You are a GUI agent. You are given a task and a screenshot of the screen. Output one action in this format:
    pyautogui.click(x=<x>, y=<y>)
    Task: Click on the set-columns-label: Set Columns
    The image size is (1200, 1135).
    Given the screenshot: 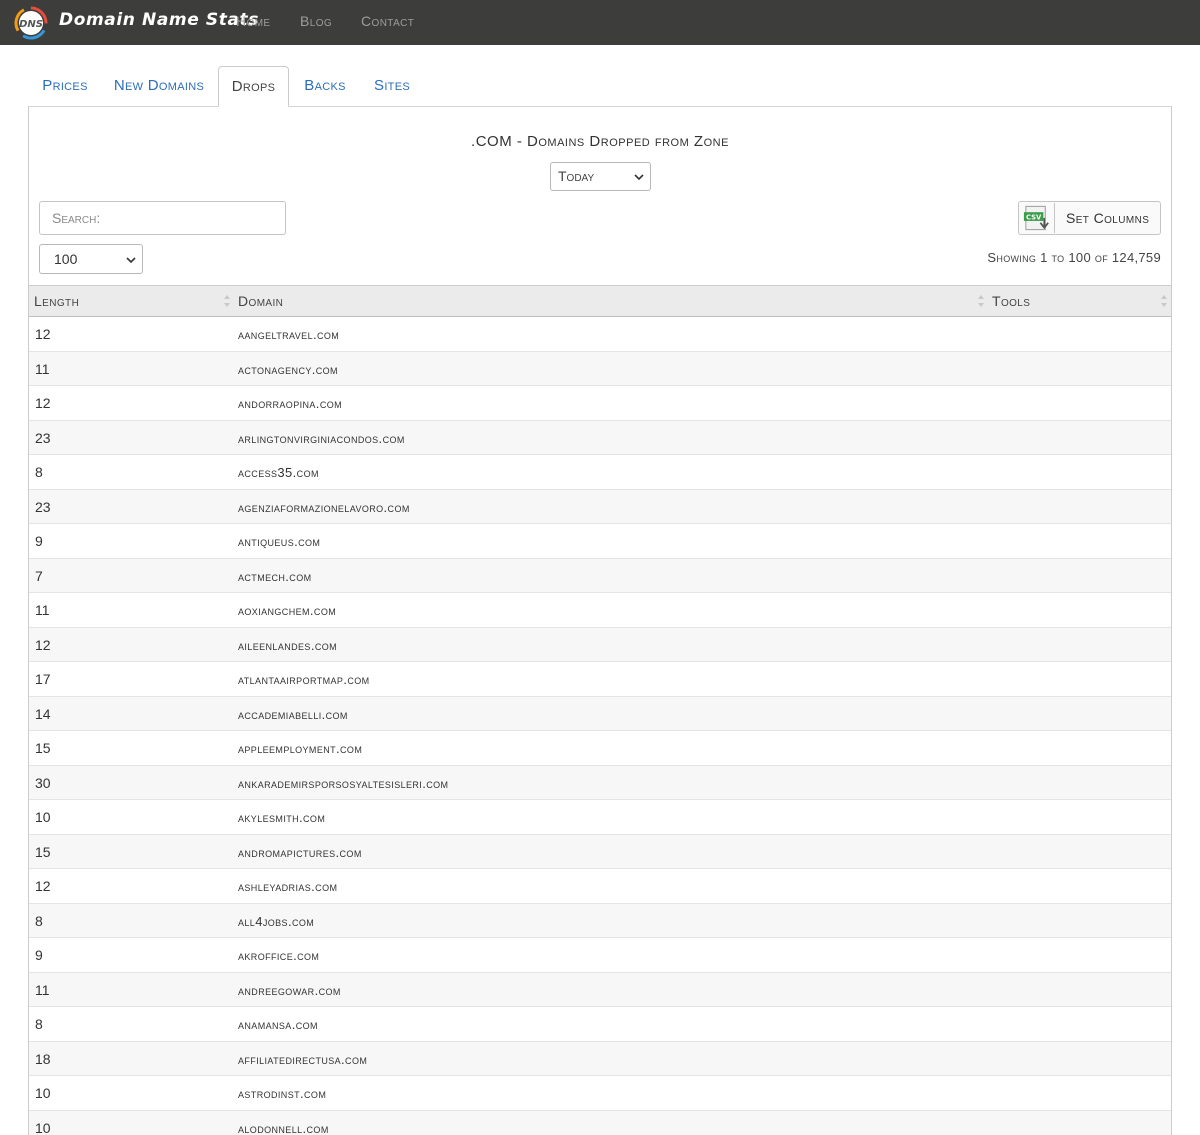 What is the action you would take?
    pyautogui.click(x=1108, y=218)
    